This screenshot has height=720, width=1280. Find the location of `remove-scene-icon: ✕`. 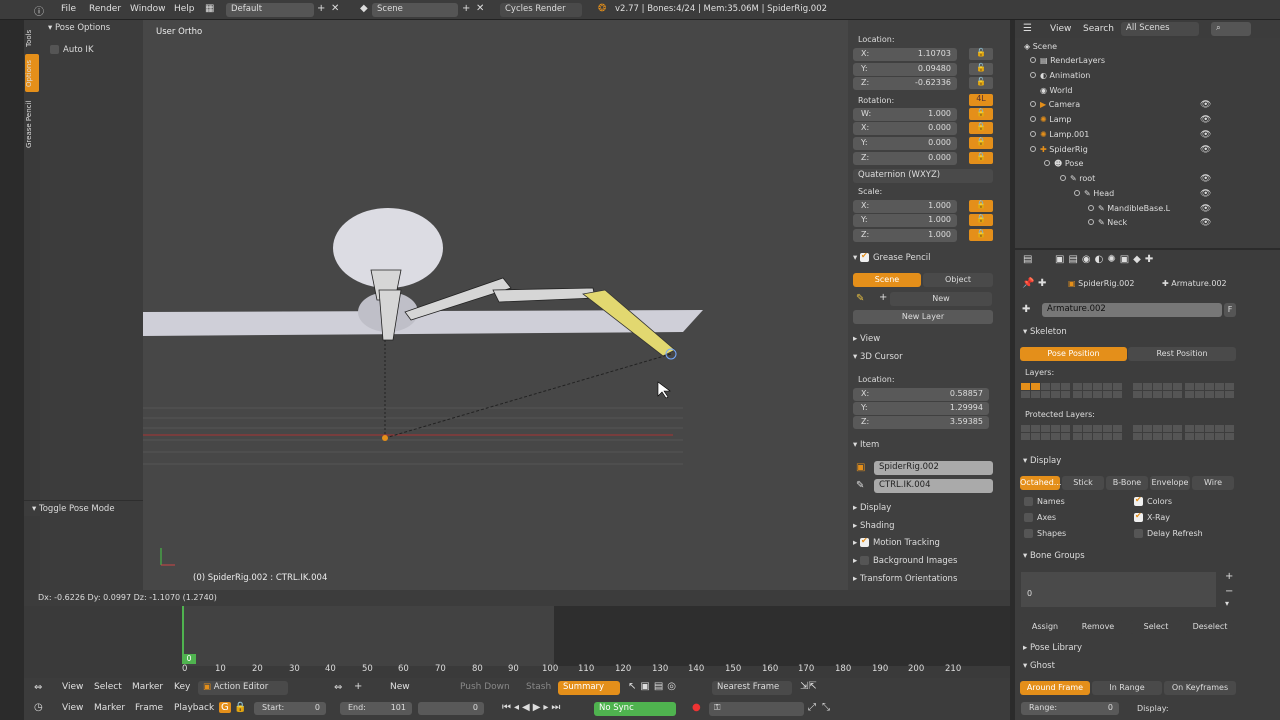

remove-scene-icon: ✕ is located at coordinates (480, 8).